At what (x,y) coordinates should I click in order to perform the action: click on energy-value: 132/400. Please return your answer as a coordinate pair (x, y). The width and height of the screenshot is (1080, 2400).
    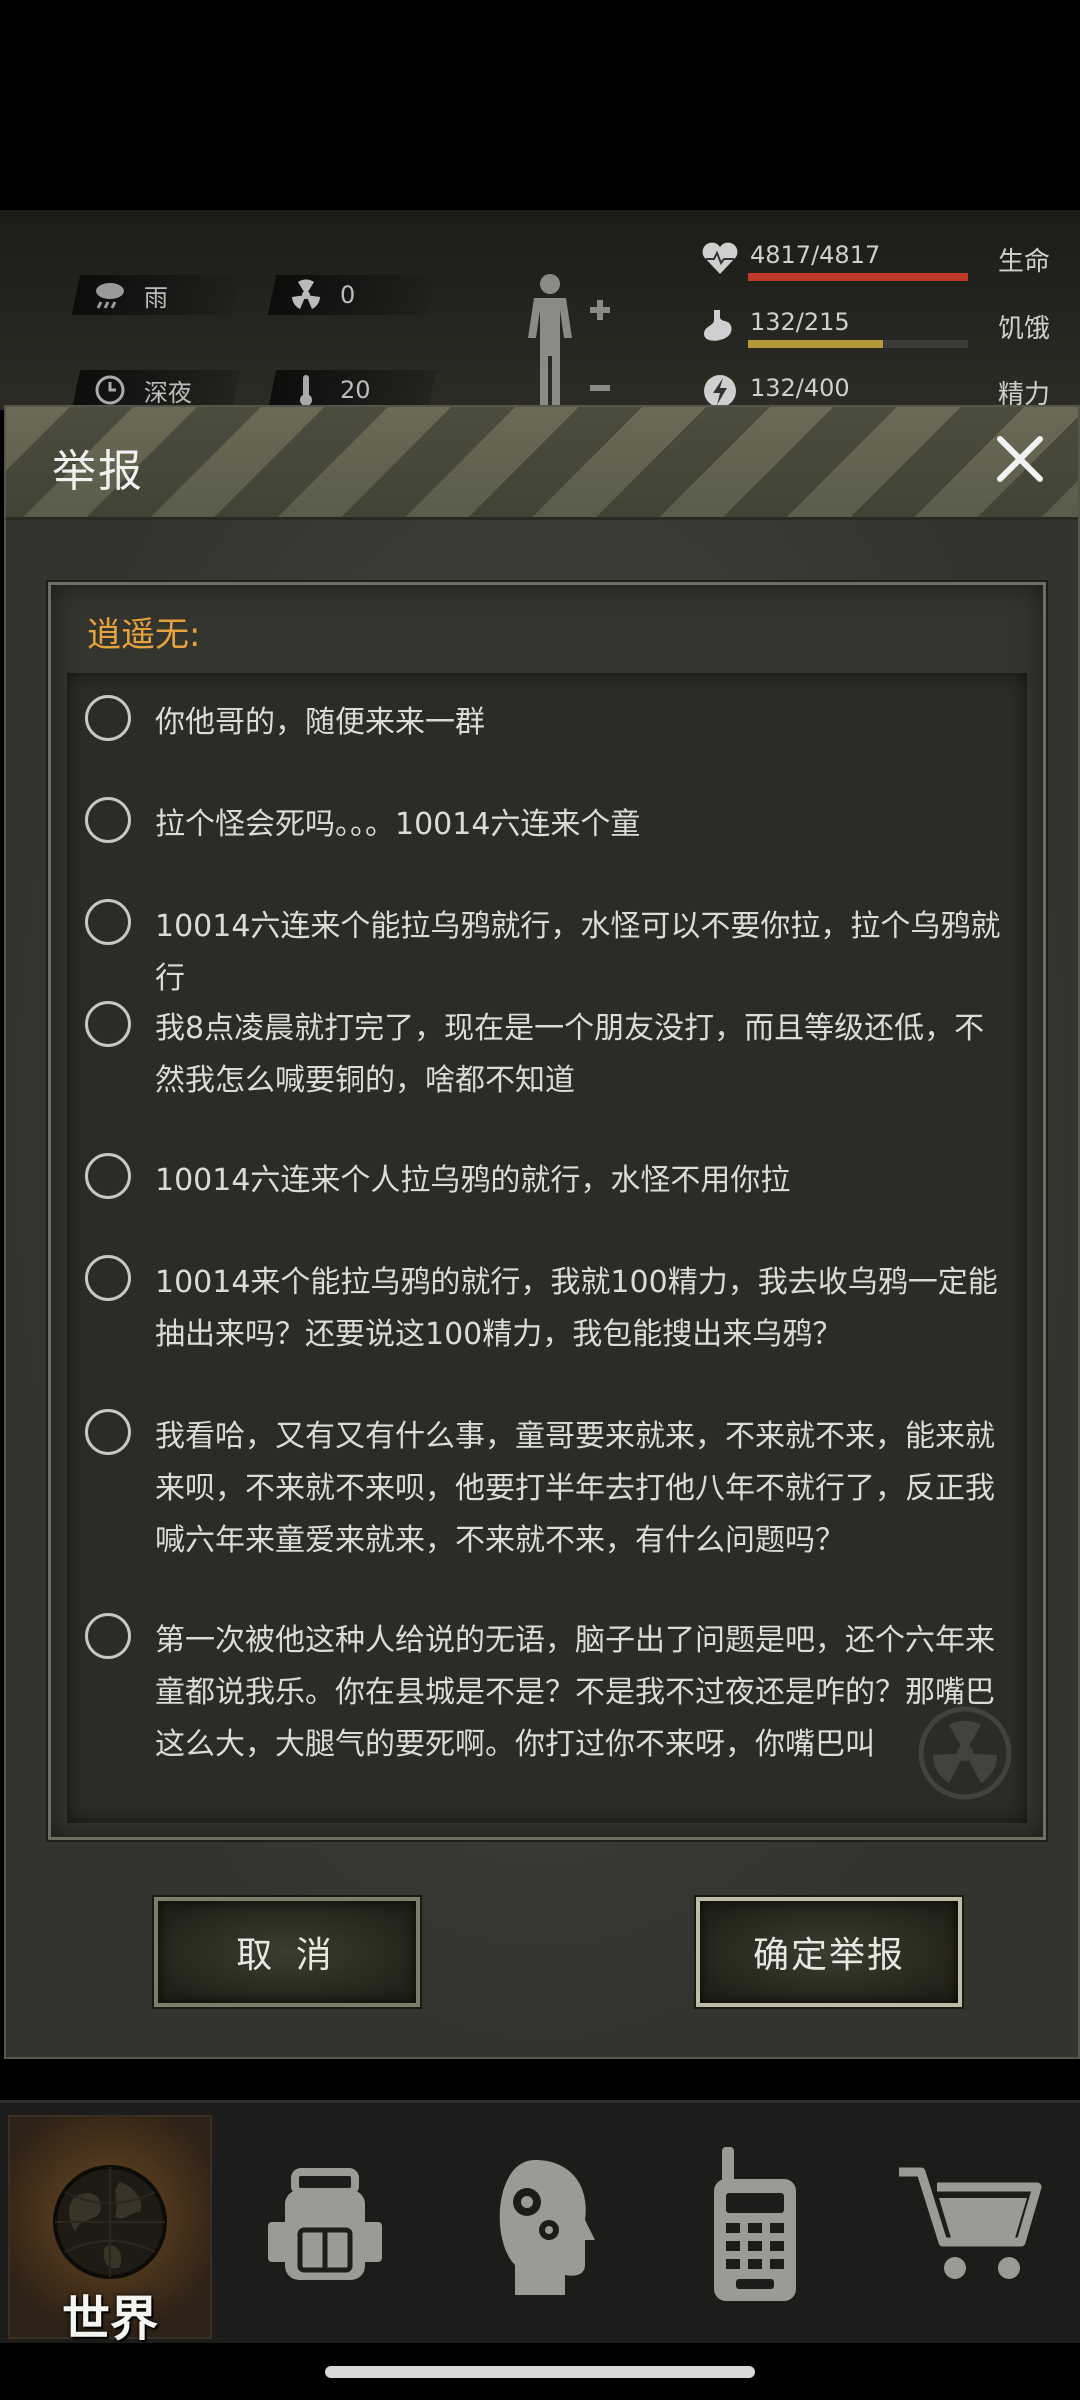
    Looking at the image, I should click on (800, 388).